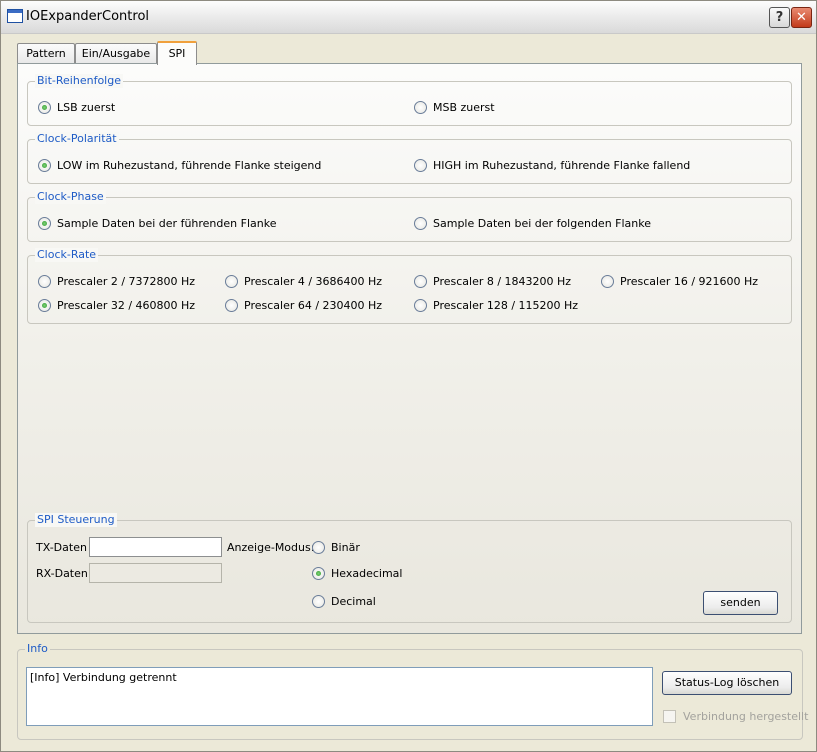 This screenshot has width=817, height=752. Describe the element at coordinates (86, 107) in the screenshot. I see `lsb-first-label: LSB zuerst` at that location.